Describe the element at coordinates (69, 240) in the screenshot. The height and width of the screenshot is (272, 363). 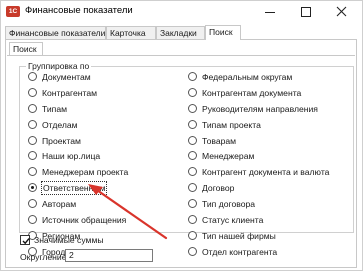
I see `significant-sums-label: Значимые суммы` at that location.